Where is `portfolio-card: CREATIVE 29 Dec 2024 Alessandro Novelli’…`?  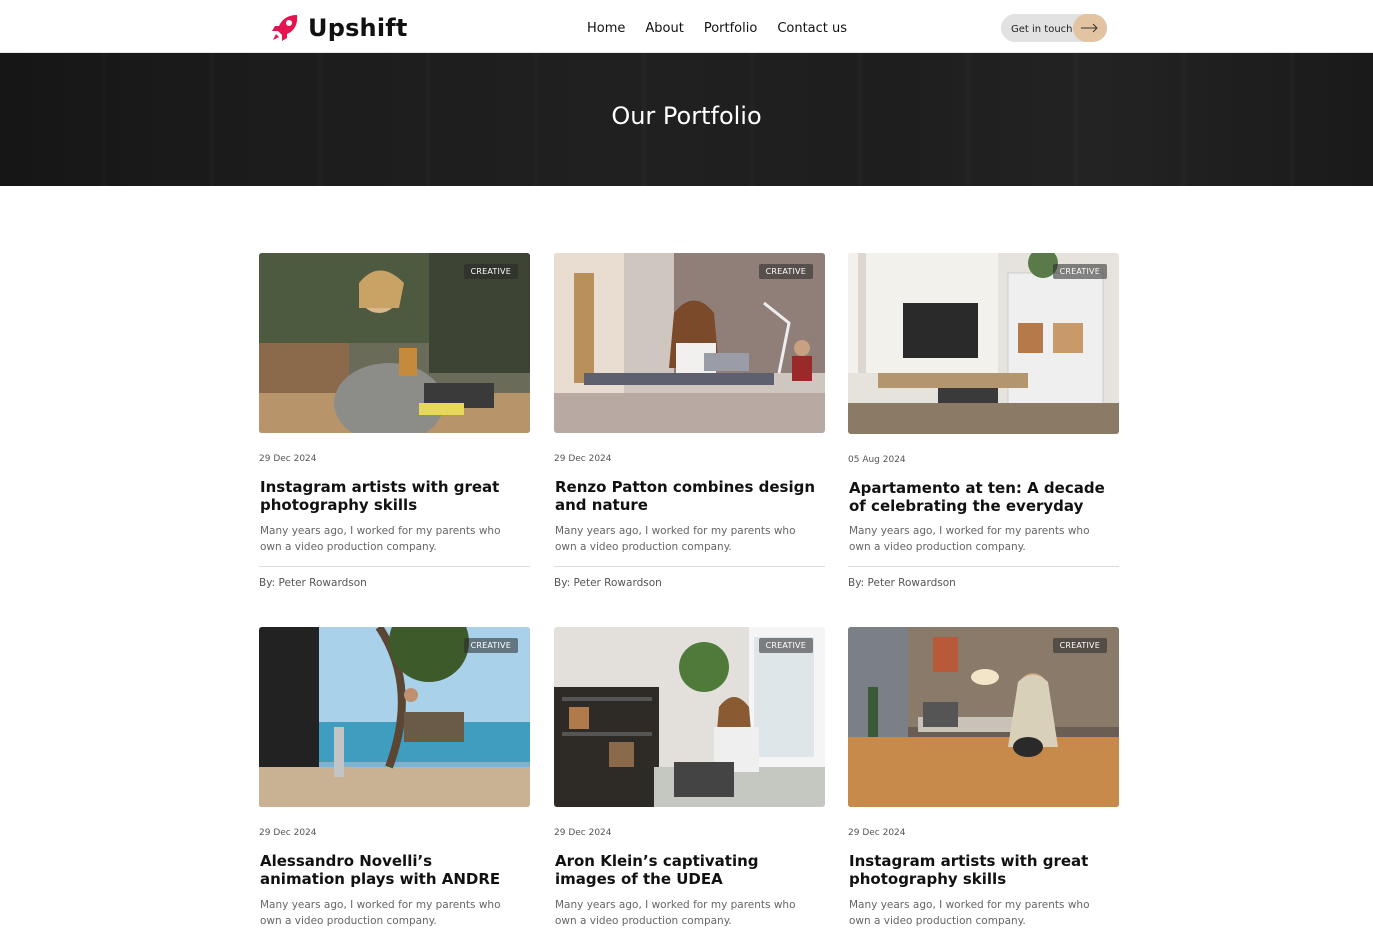 portfolio-card: CREATIVE 29 Dec 2024 Alessandro Novelli’… is located at coordinates (394, 780).